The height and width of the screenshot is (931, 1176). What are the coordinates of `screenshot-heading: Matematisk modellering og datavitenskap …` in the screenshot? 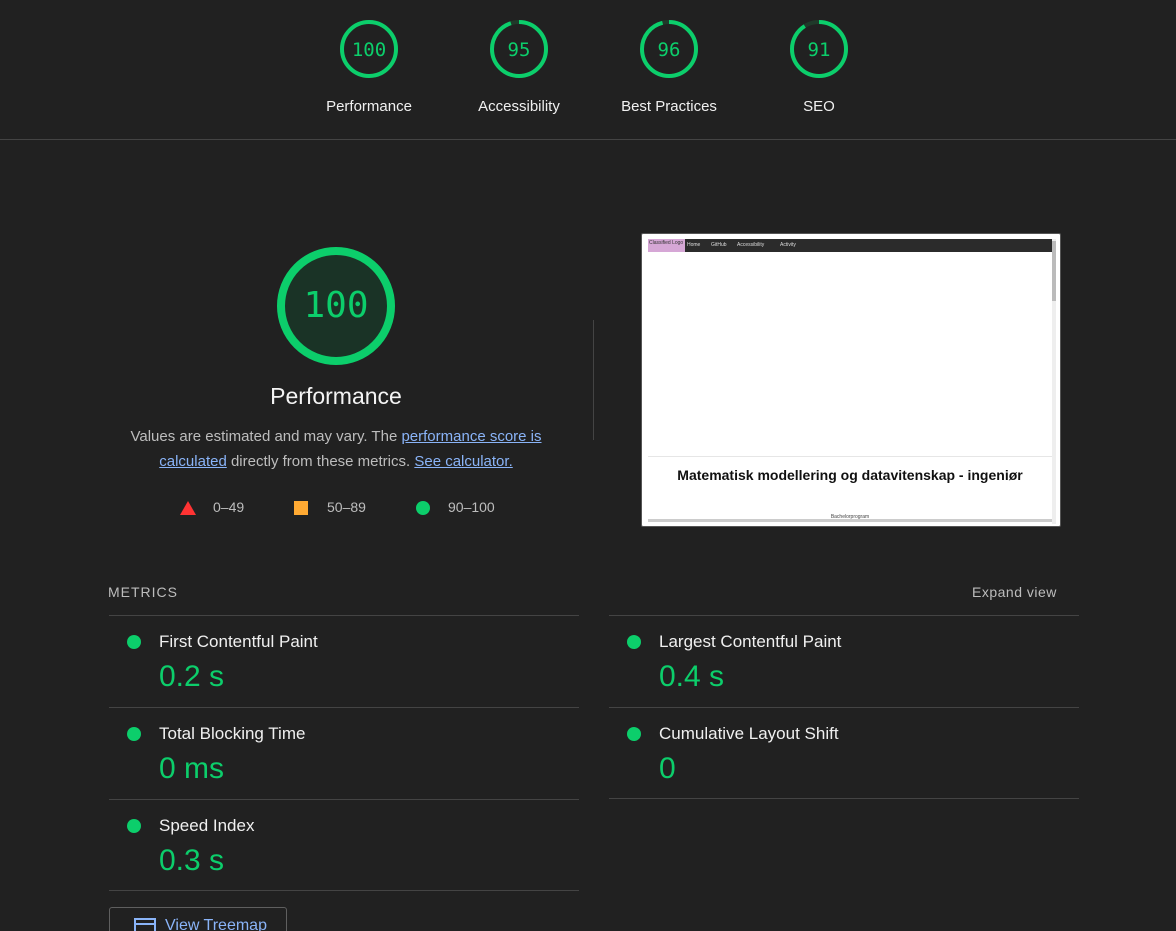 It's located at (850, 475).